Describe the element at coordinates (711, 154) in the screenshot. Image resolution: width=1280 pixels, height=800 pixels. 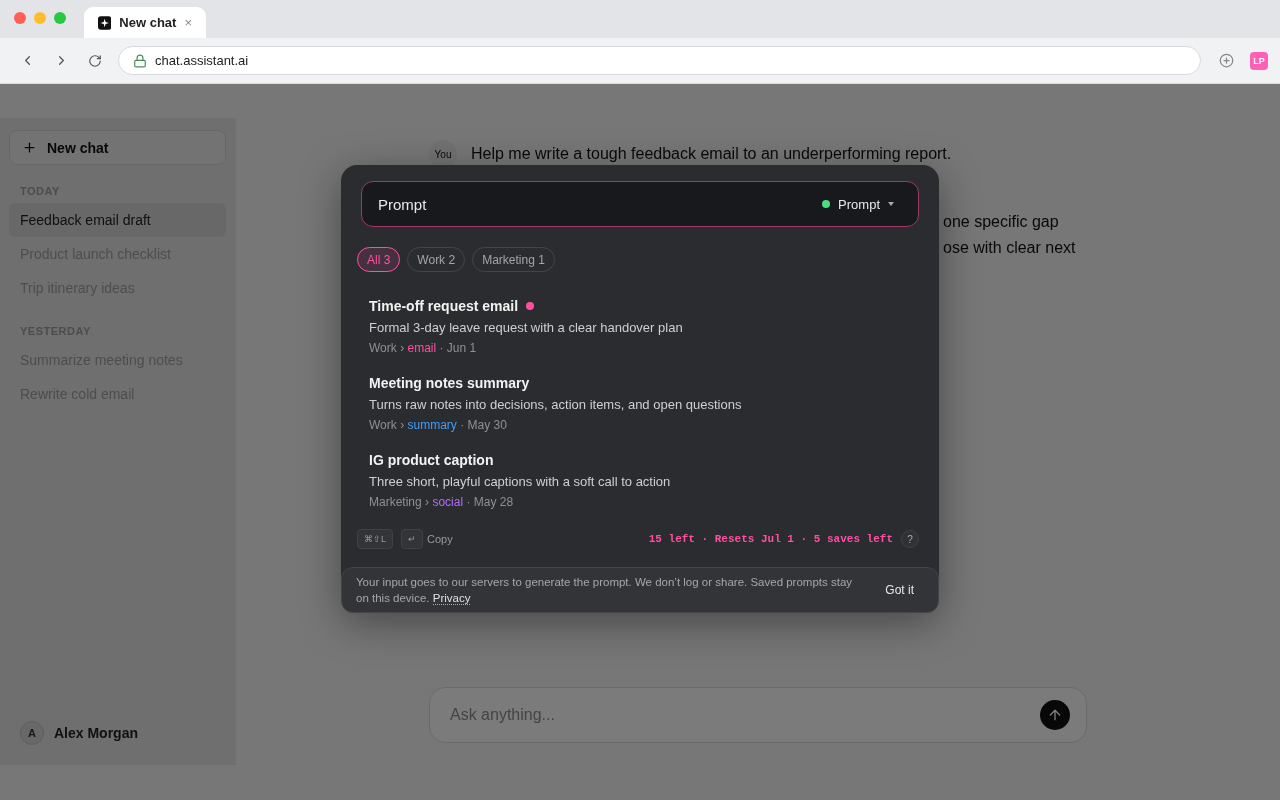
I see `user-message: Help me write a tough feedback email to an underperforming report.` at that location.